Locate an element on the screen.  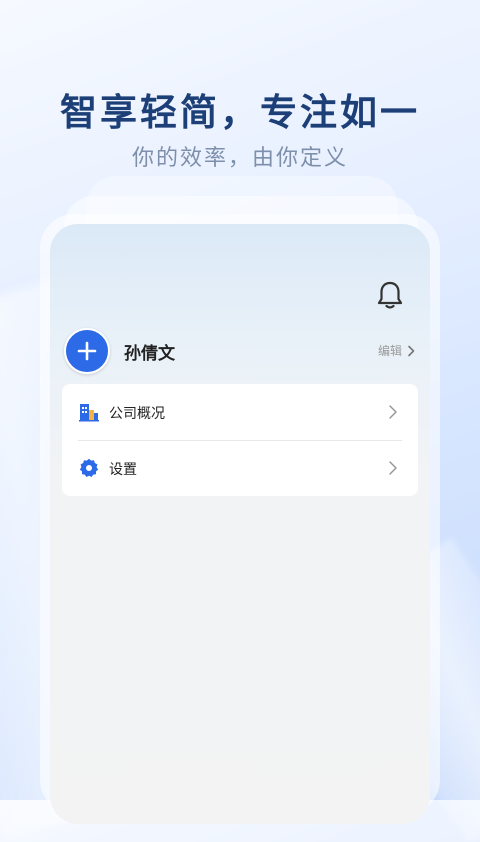
profile-header: 孙倩文 编辑 is located at coordinates (240, 351).